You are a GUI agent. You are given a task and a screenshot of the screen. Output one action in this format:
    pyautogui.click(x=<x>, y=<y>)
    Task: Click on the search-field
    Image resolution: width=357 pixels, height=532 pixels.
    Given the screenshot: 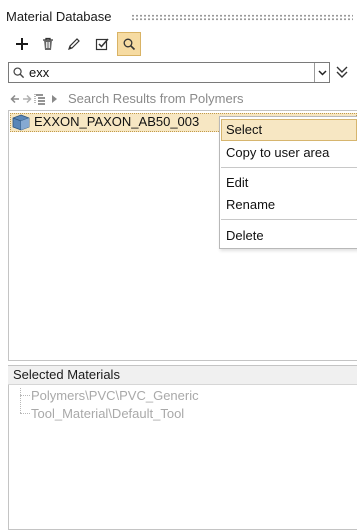 What is the action you would take?
    pyautogui.click(x=169, y=72)
    